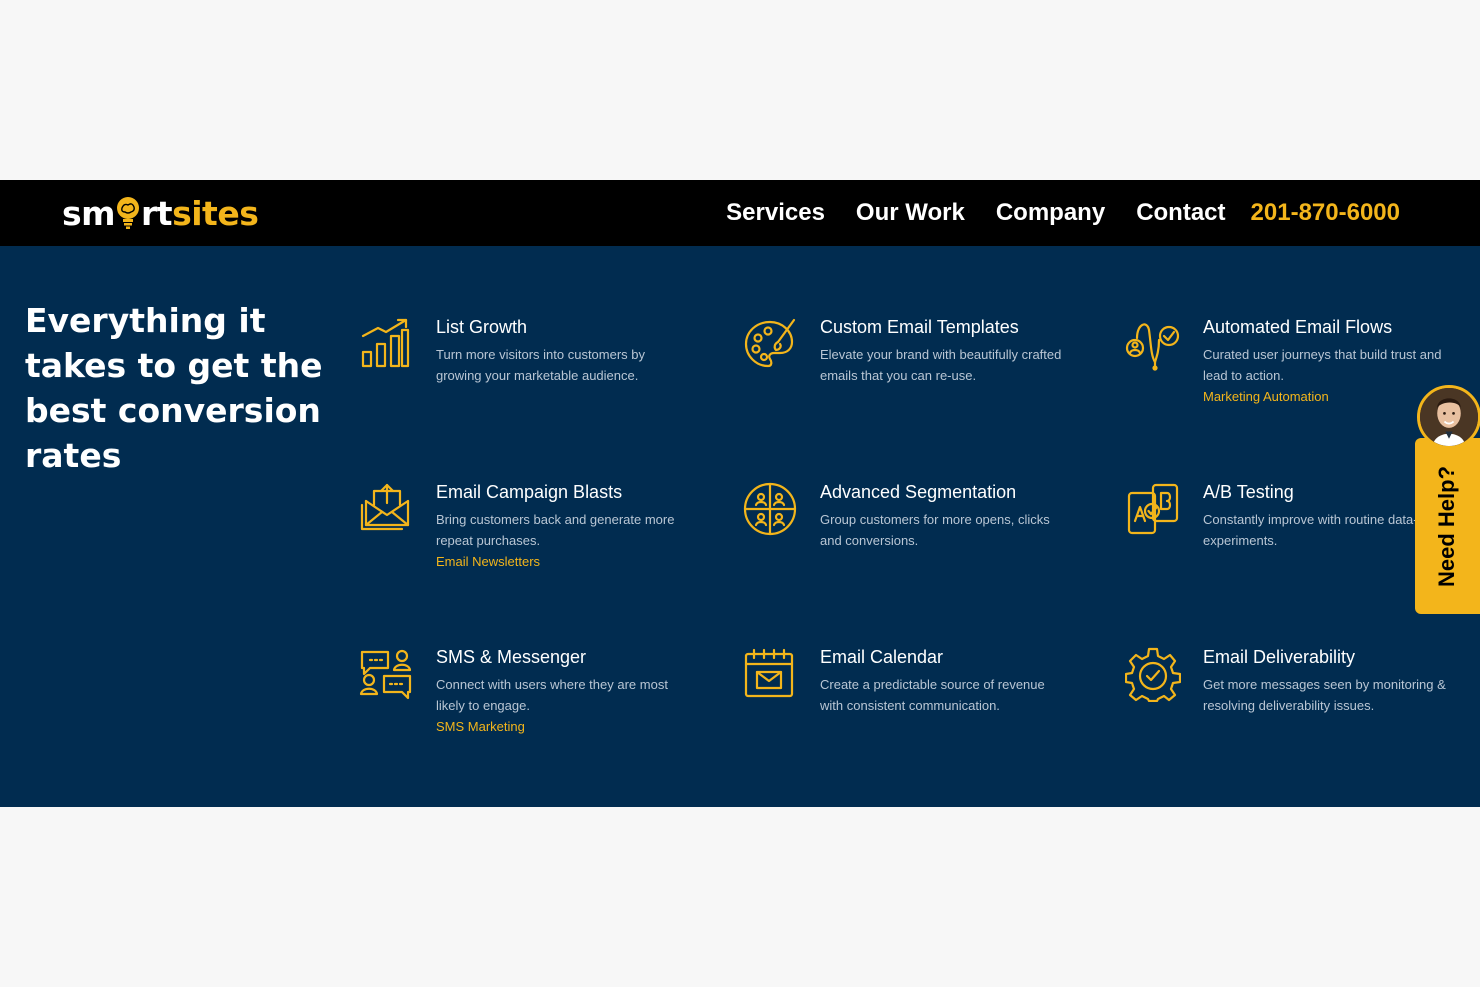 The width and height of the screenshot is (1480, 987). Describe the element at coordinates (529, 492) in the screenshot. I see `feature-title: Email Campaign Blasts` at that location.